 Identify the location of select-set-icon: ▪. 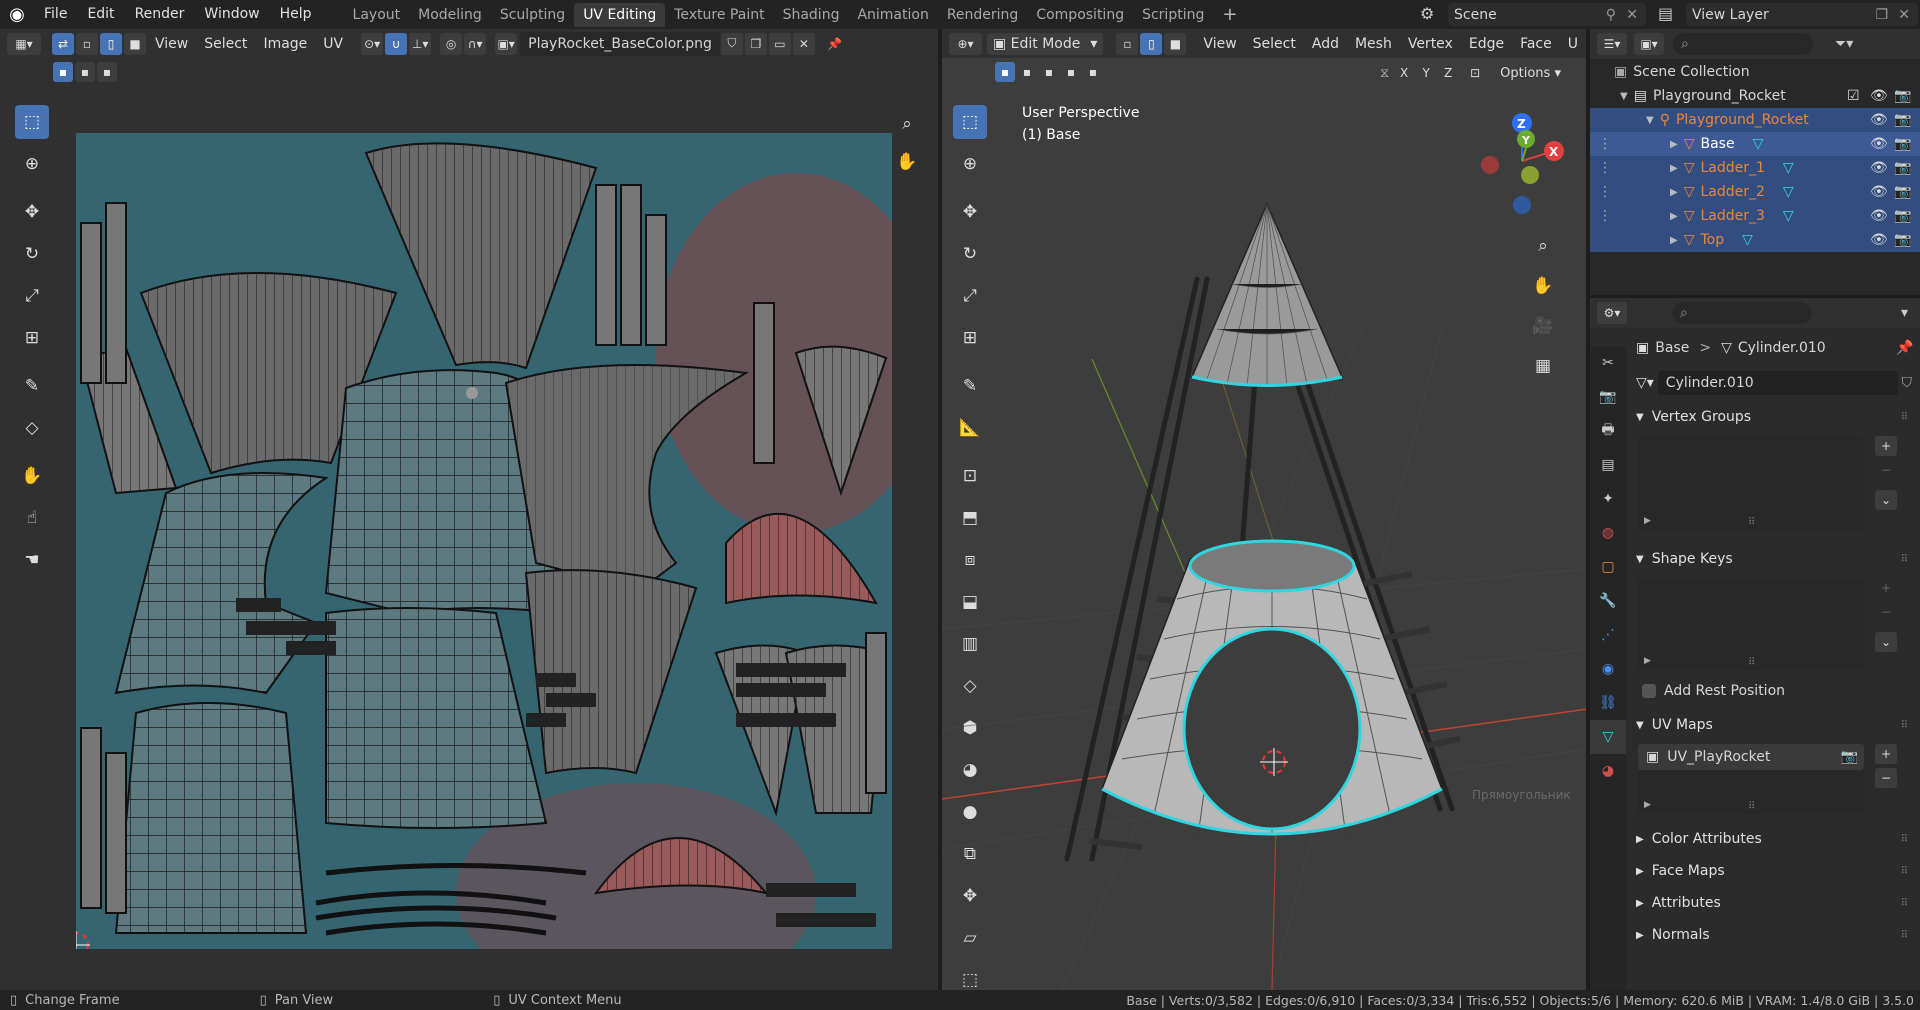
(63, 72).